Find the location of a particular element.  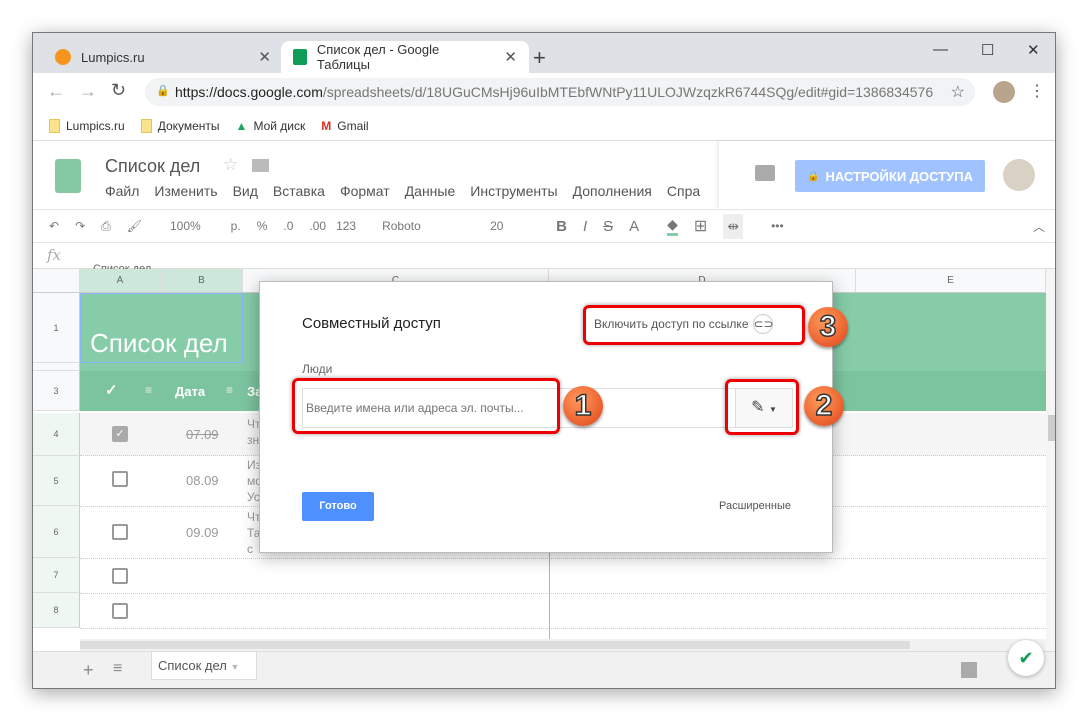

decrease-decimal-button: .0 is located at coordinates (288, 226).